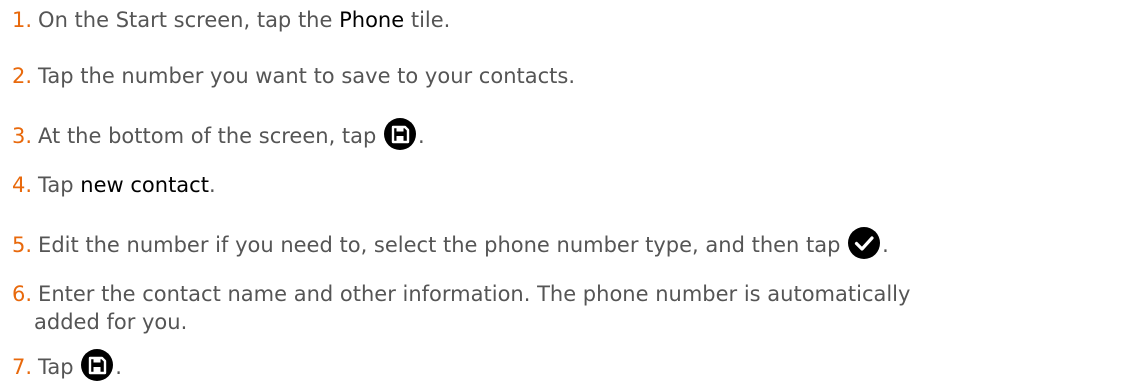  What do you see at coordinates (427, 20) in the screenshot?
I see `step-text: tile.` at bounding box center [427, 20].